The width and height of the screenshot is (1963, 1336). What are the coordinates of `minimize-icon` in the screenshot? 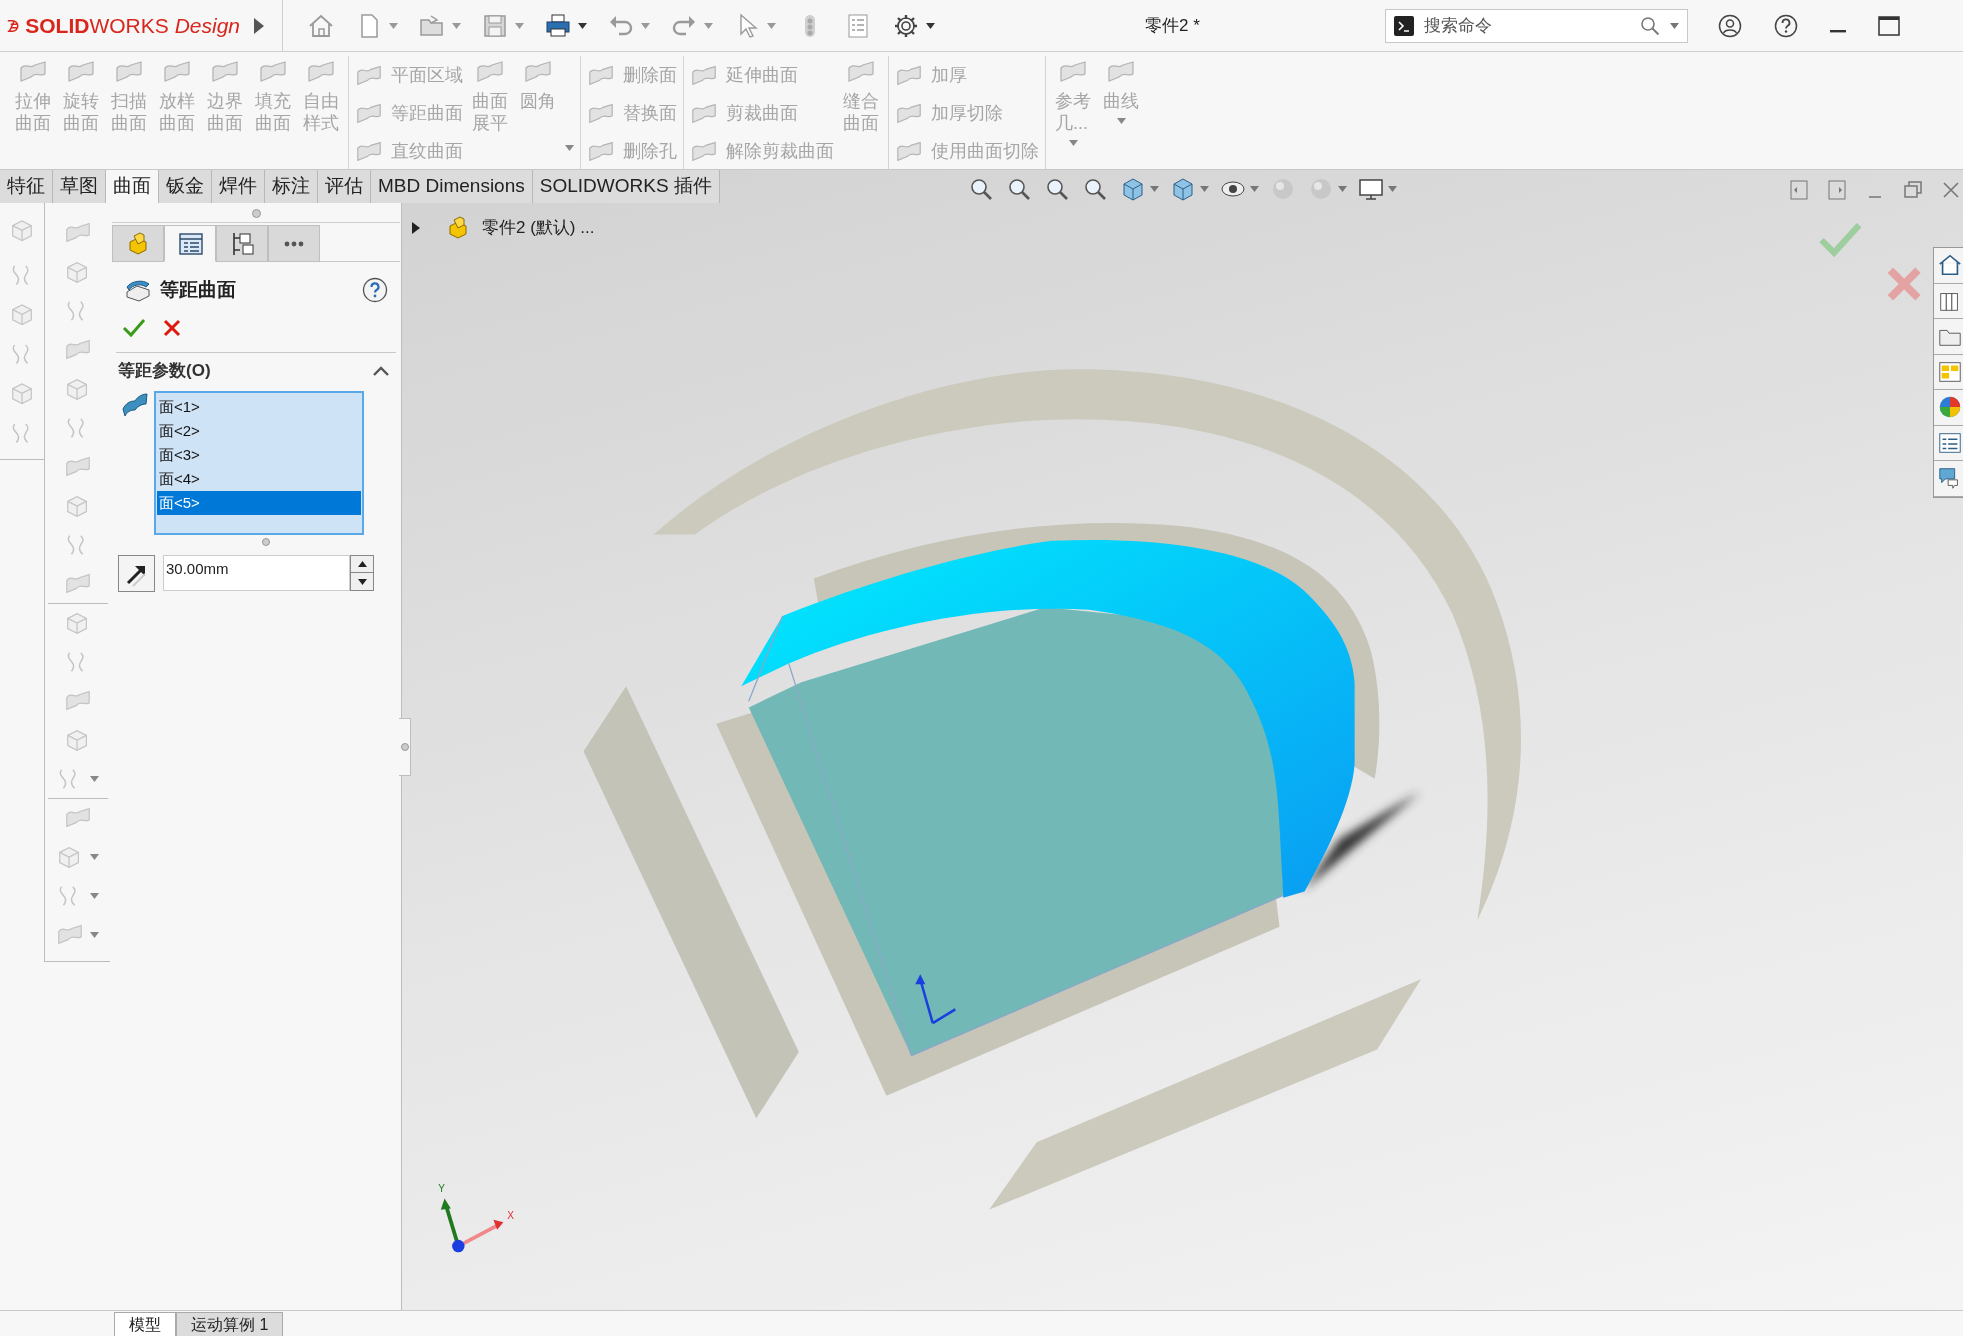 It's located at (1837, 31).